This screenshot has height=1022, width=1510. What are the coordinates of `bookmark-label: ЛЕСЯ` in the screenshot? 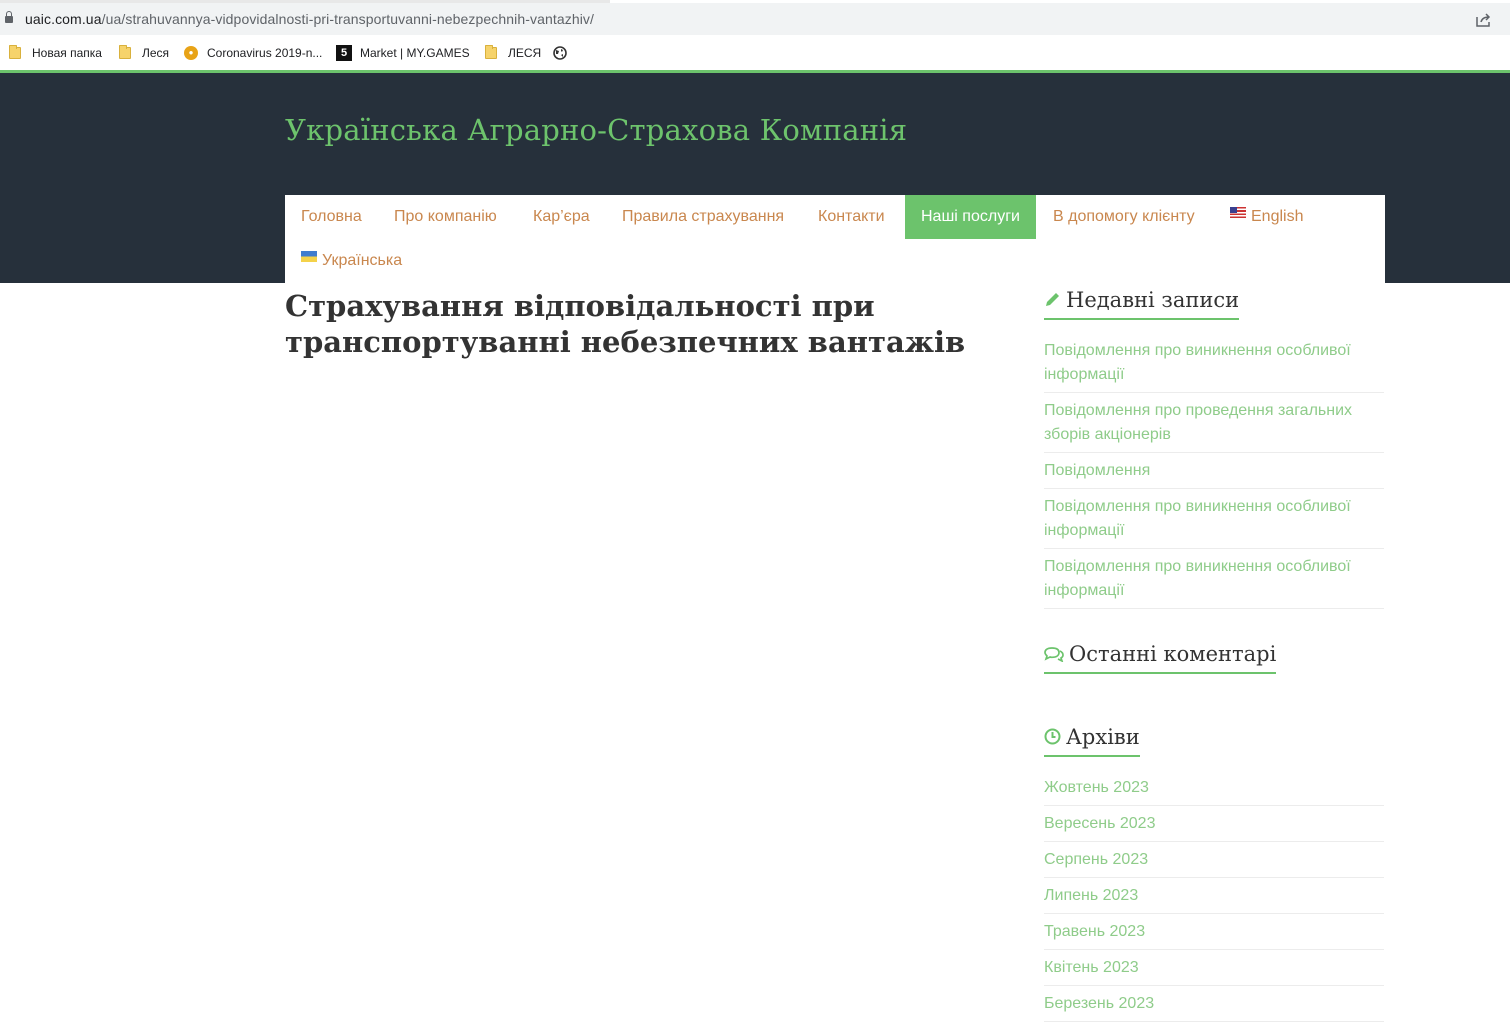 It's located at (525, 53).